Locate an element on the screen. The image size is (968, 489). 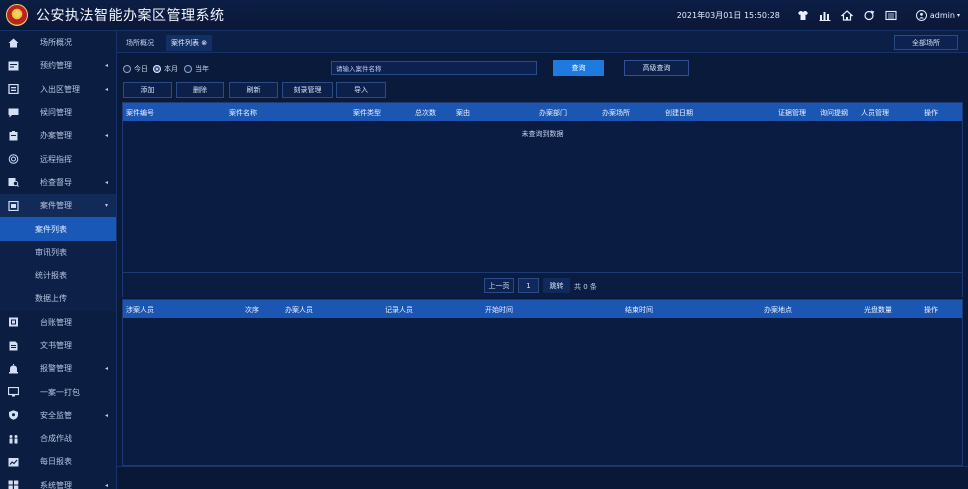
query-button: 查询 is located at coordinates (578, 68).